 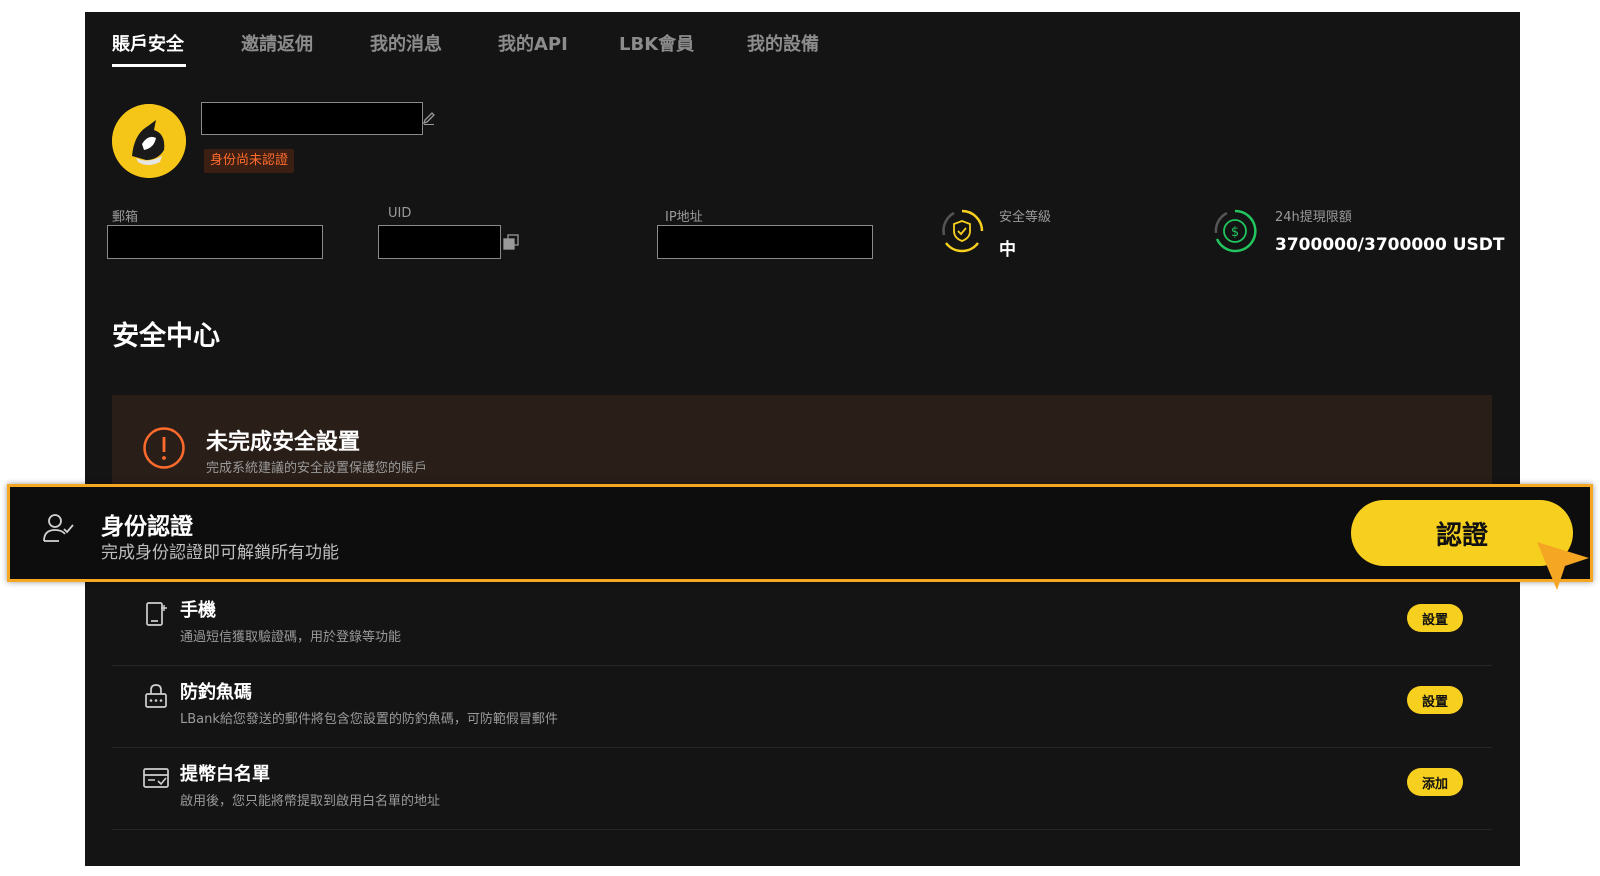 I want to click on pointer-arrow-icon, so click(x=1563, y=566).